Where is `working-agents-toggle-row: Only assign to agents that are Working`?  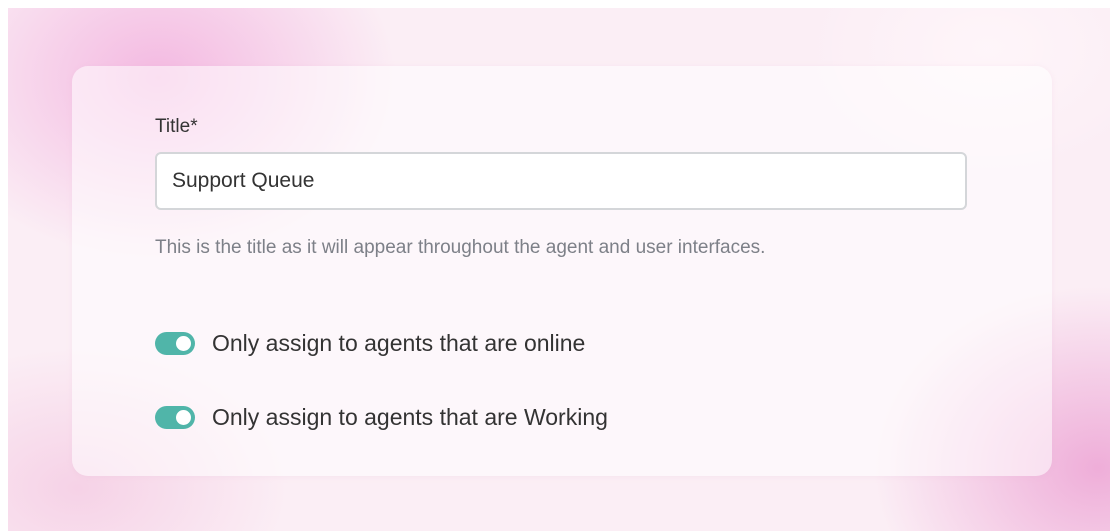 working-agents-toggle-row: Only assign to agents that are Working is located at coordinates (381, 417).